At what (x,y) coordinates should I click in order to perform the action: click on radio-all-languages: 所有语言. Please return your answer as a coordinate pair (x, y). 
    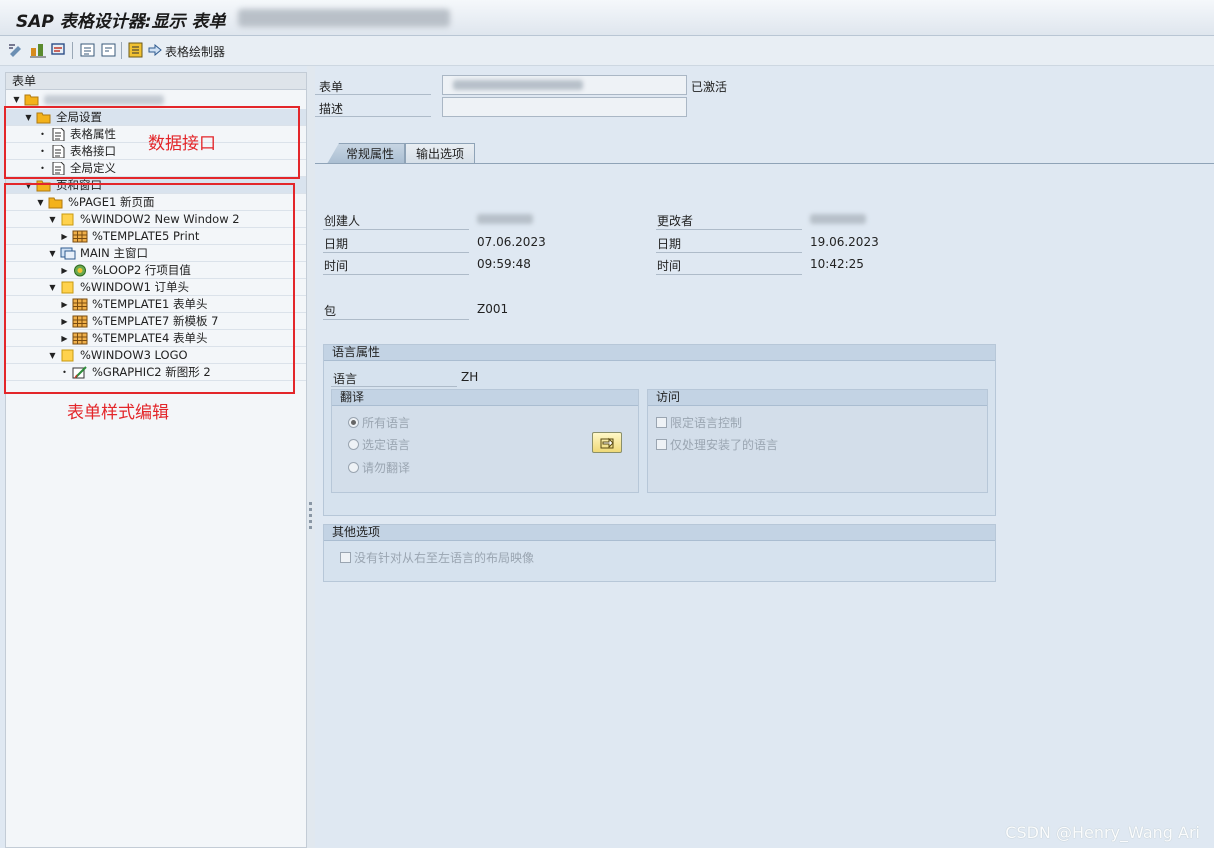
    Looking at the image, I should click on (379, 422).